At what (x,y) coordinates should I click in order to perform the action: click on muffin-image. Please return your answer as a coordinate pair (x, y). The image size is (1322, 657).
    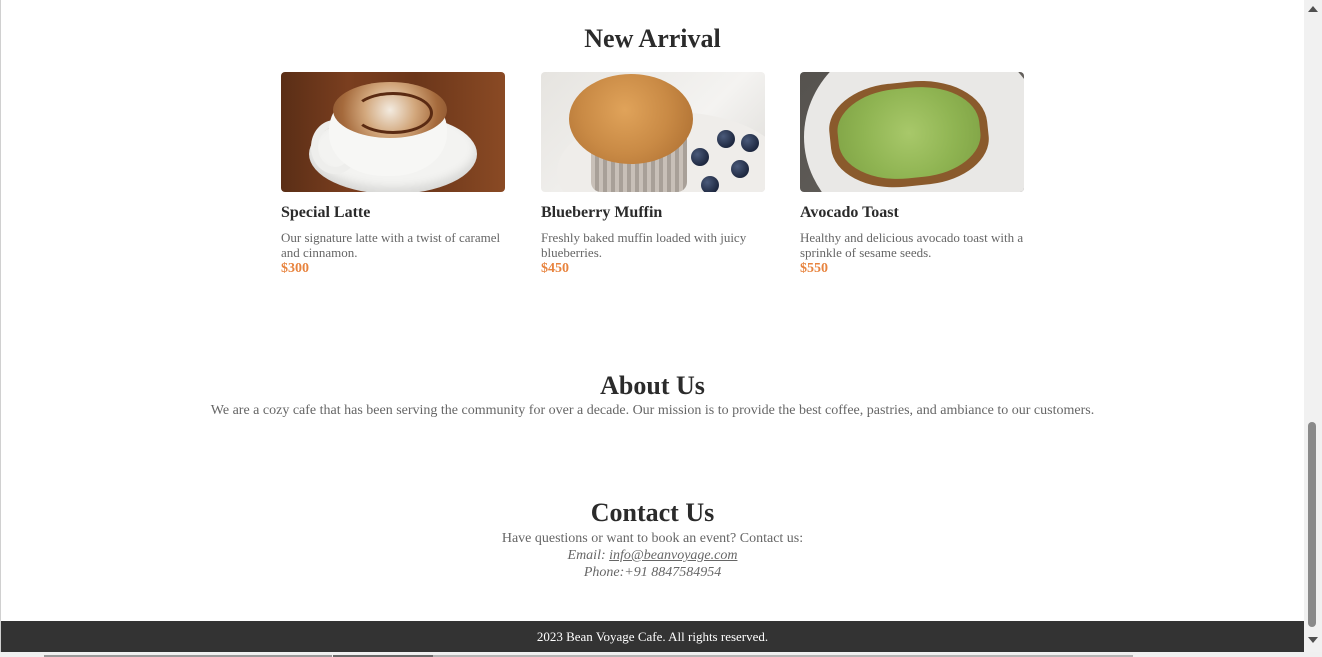
    Looking at the image, I should click on (653, 132).